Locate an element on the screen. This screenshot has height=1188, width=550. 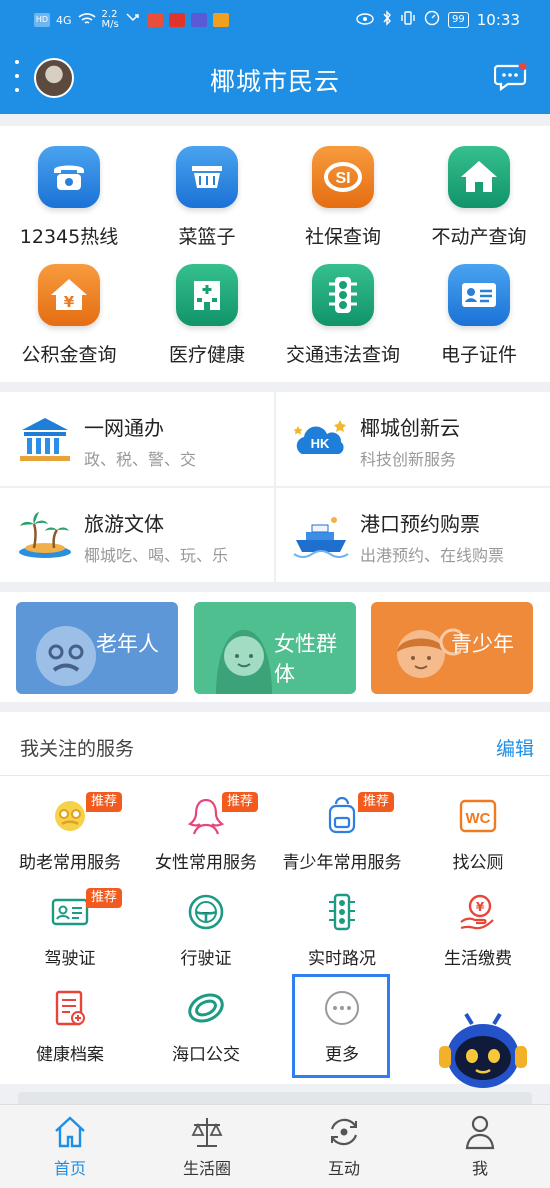
banner-elderly: 老年人 is located at coordinates (97, 648).